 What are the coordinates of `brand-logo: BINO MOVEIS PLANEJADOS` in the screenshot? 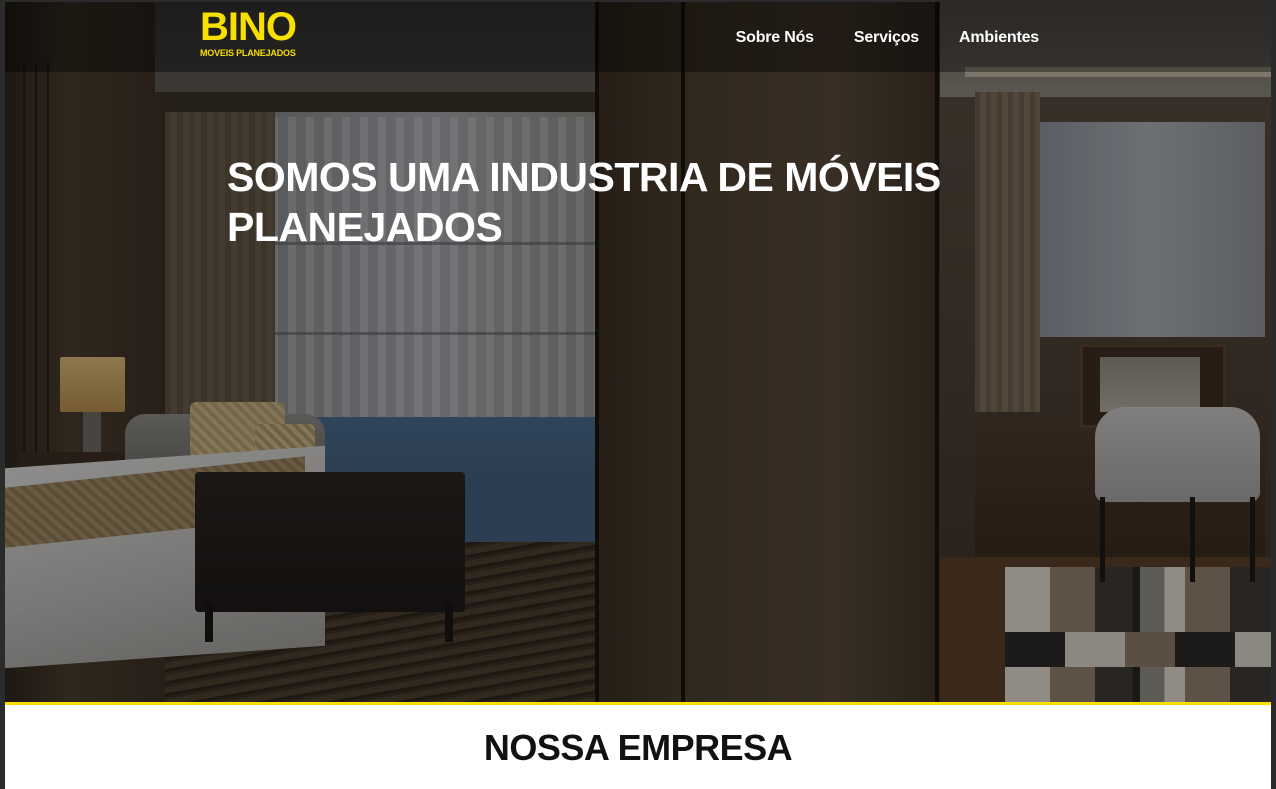 It's located at (248, 32).